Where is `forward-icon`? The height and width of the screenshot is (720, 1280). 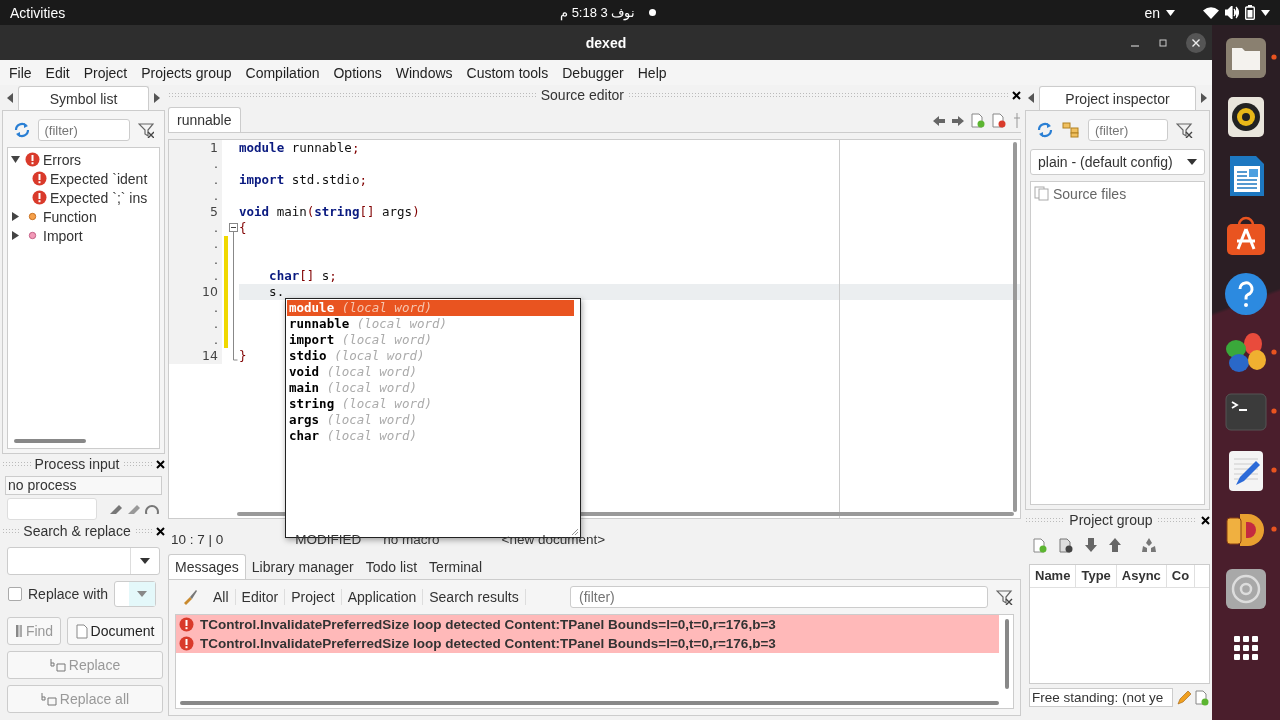 forward-icon is located at coordinates (958, 120).